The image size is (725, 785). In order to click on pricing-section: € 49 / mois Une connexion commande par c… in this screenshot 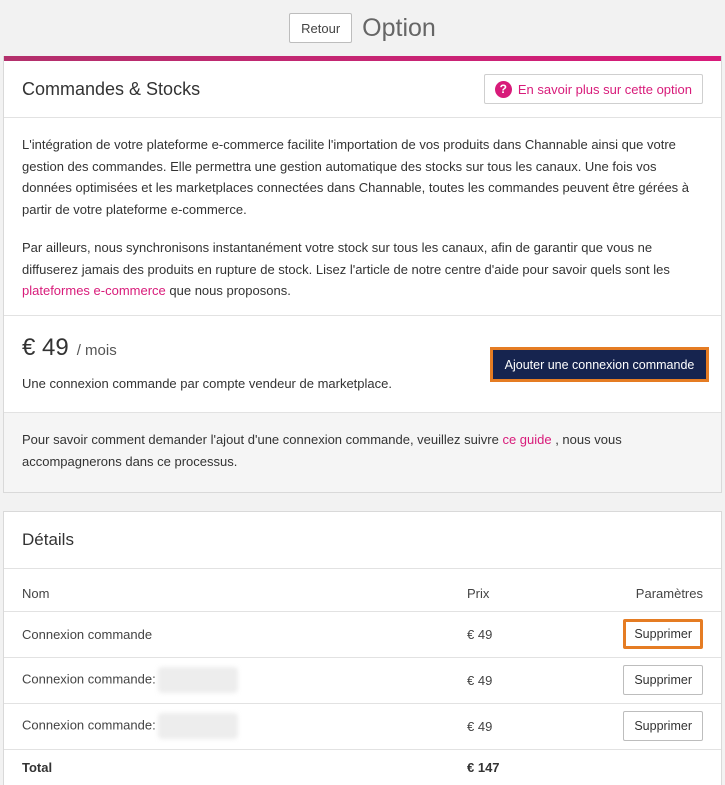, I will do `click(362, 364)`.